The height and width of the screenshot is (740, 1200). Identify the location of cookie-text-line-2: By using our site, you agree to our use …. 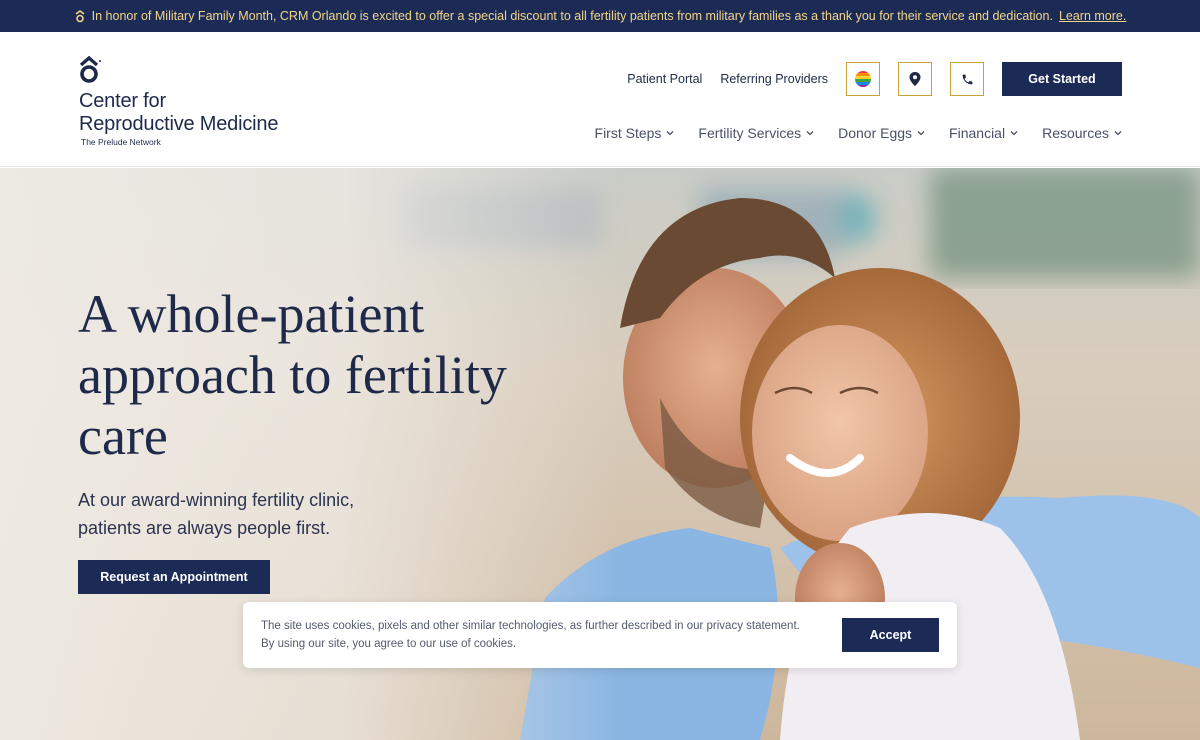
(389, 644).